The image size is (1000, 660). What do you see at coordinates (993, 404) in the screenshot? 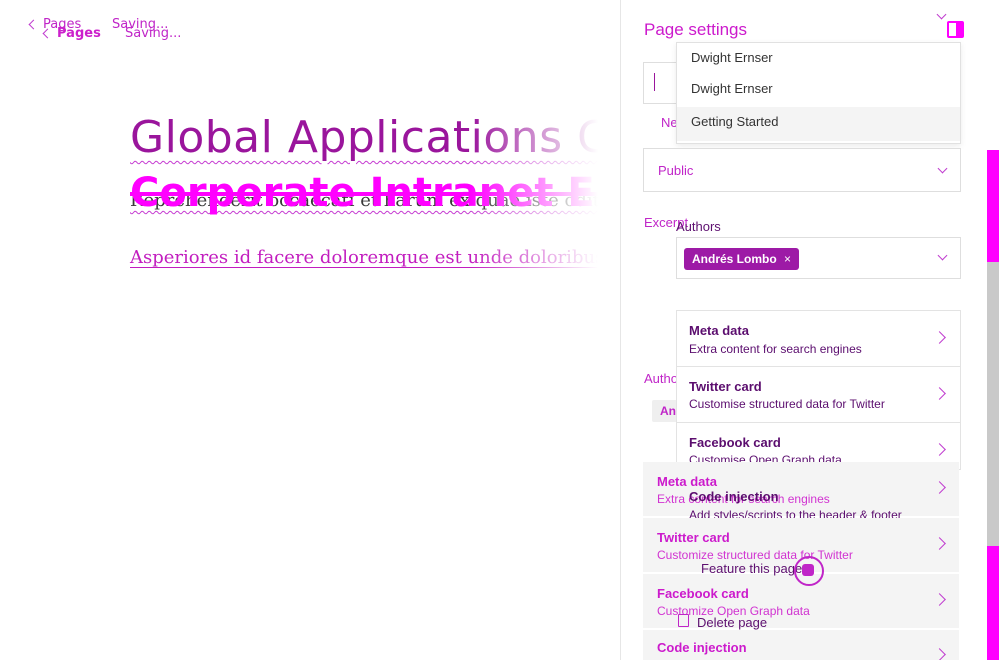
I see `scrollbar-thumb` at bounding box center [993, 404].